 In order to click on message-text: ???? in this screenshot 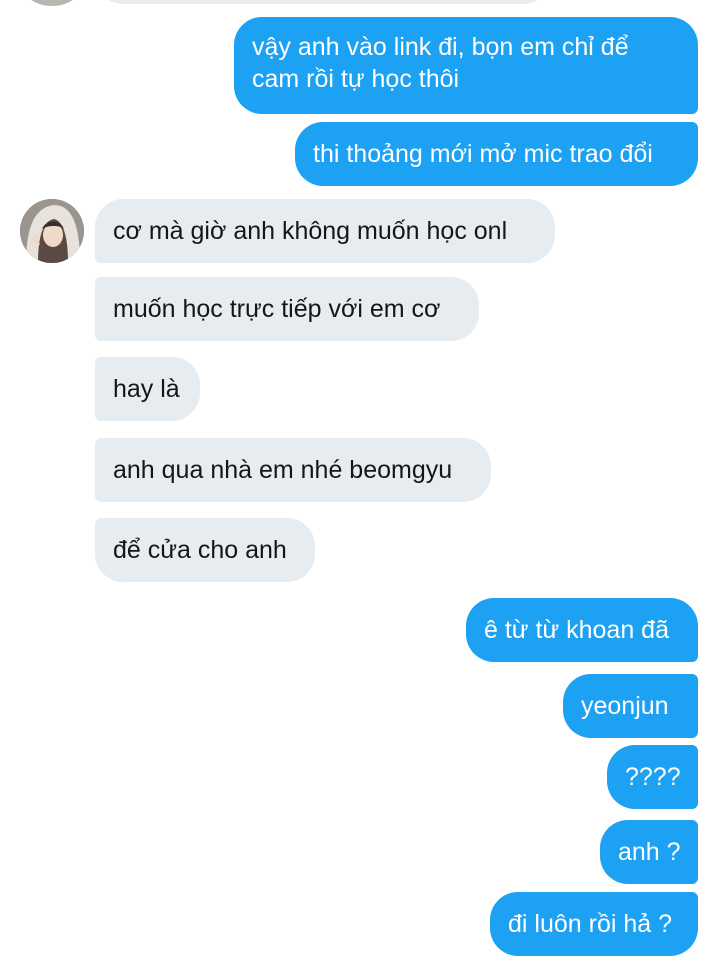, I will do `click(653, 777)`.